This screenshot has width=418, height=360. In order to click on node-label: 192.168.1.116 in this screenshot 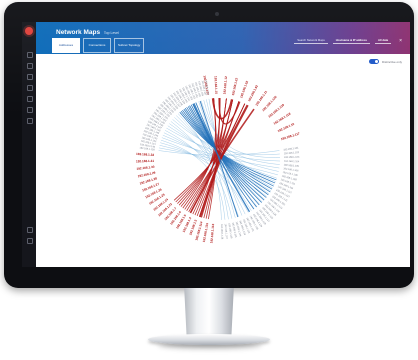, I will do `click(212, 233)`.